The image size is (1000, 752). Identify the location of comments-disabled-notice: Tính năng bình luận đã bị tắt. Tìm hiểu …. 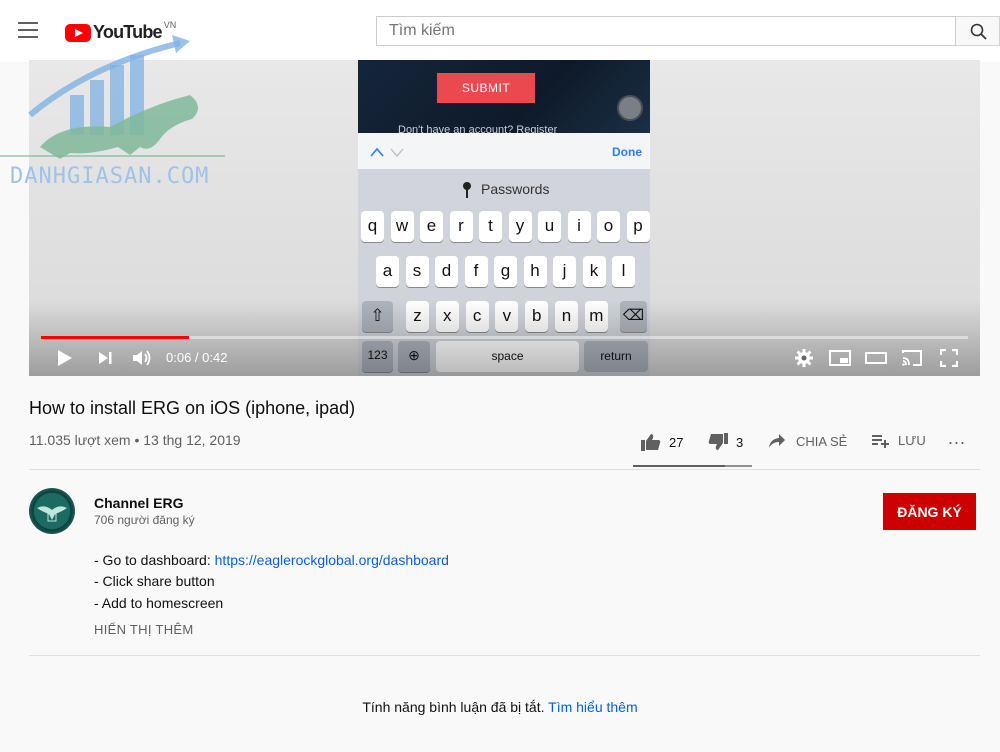
(500, 707).